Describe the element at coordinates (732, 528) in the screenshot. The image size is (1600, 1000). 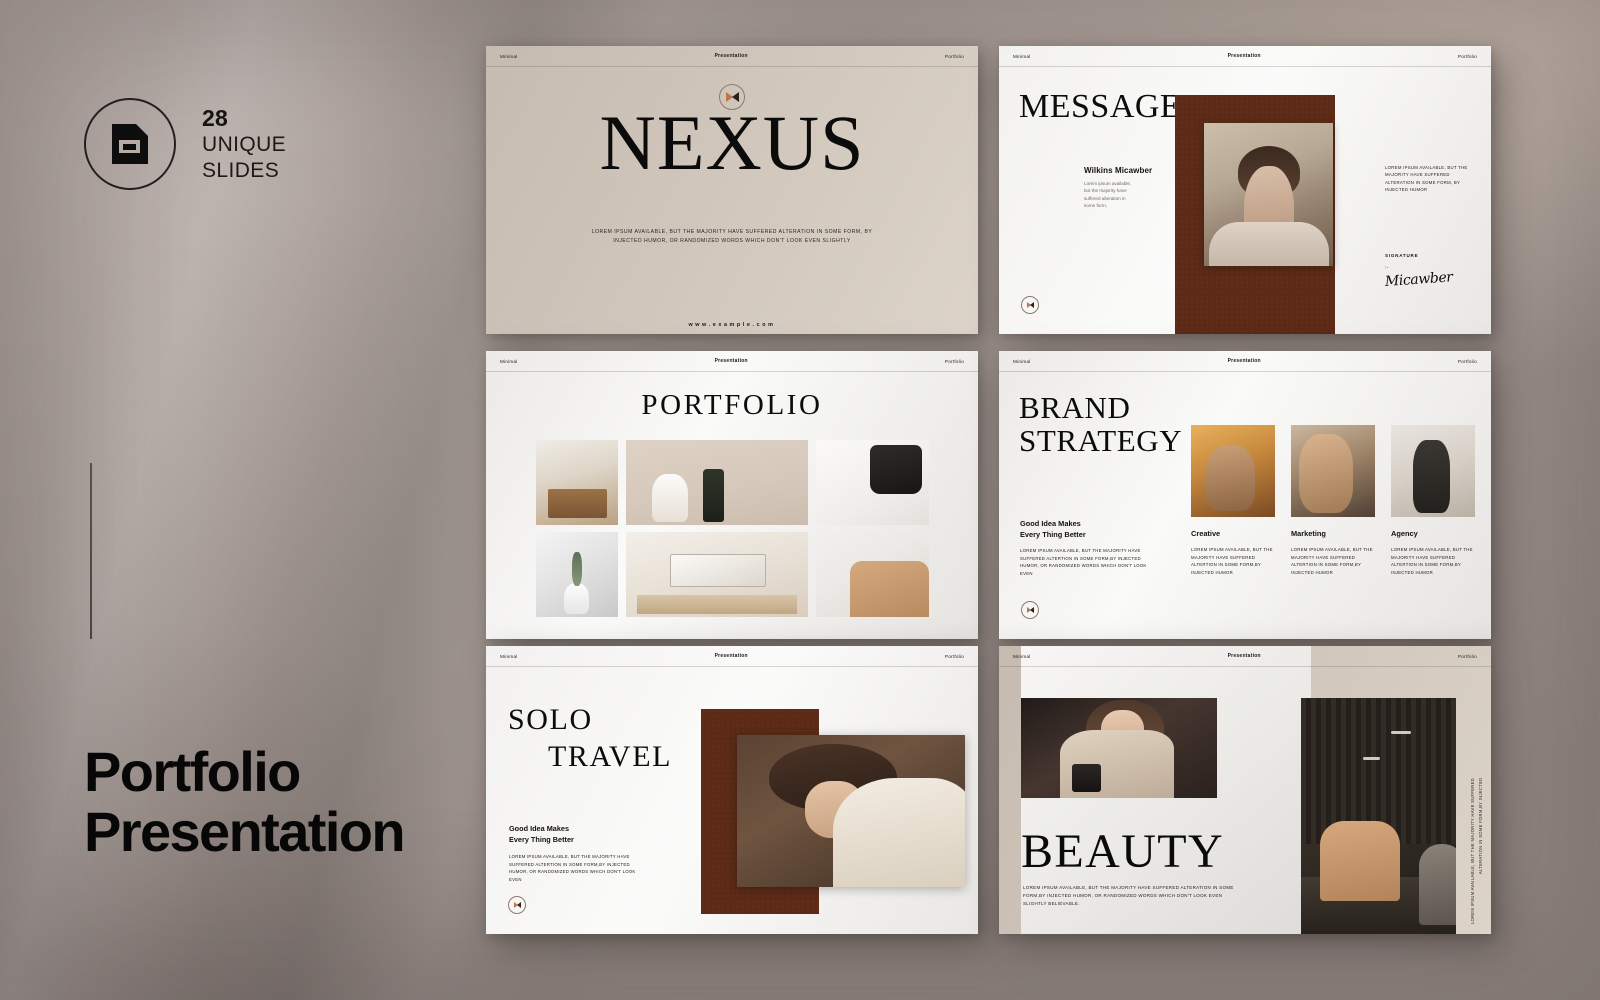
I see `portfolio-gallery-grid` at that location.